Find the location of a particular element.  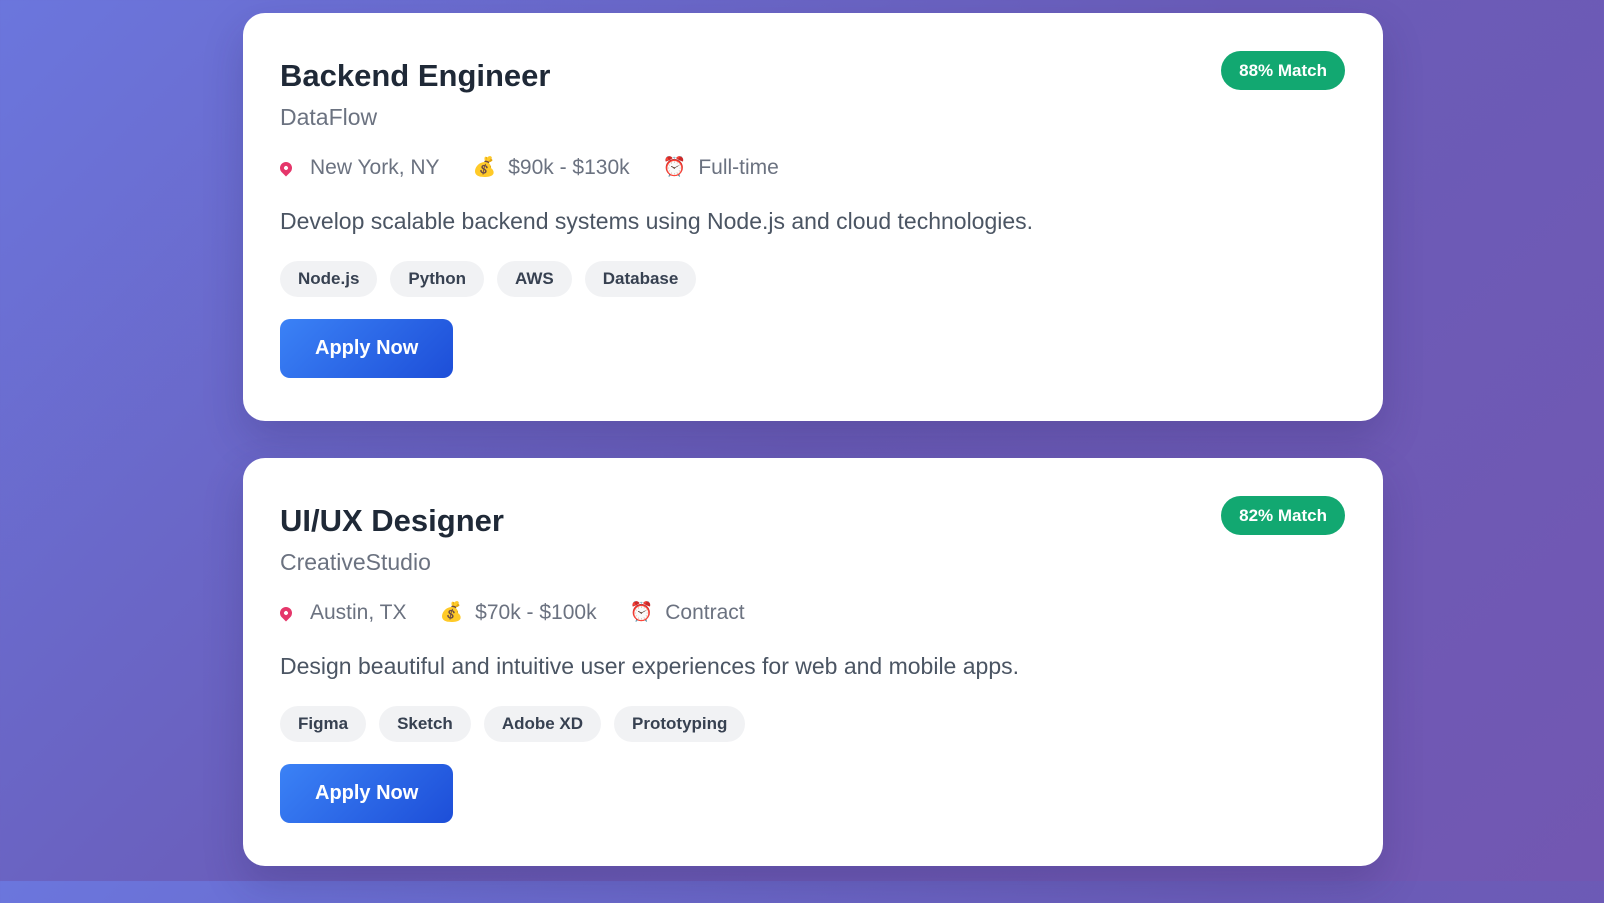

job-meta: New York, NY 💰 $90k - $130k ⏰ Full-time is located at coordinates (811, 167).